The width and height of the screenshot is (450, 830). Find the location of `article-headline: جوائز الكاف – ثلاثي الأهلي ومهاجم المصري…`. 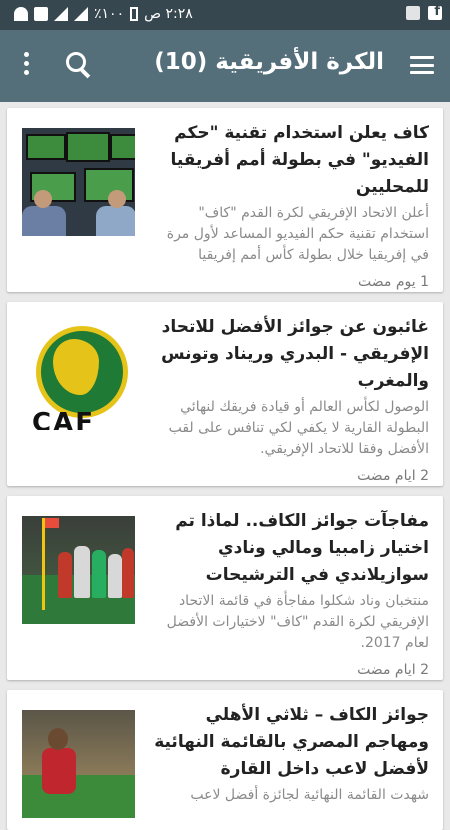

article-headline: جوائز الكاف – ثلاثي الأهلي ومهاجم المصري… is located at coordinates (288, 742).